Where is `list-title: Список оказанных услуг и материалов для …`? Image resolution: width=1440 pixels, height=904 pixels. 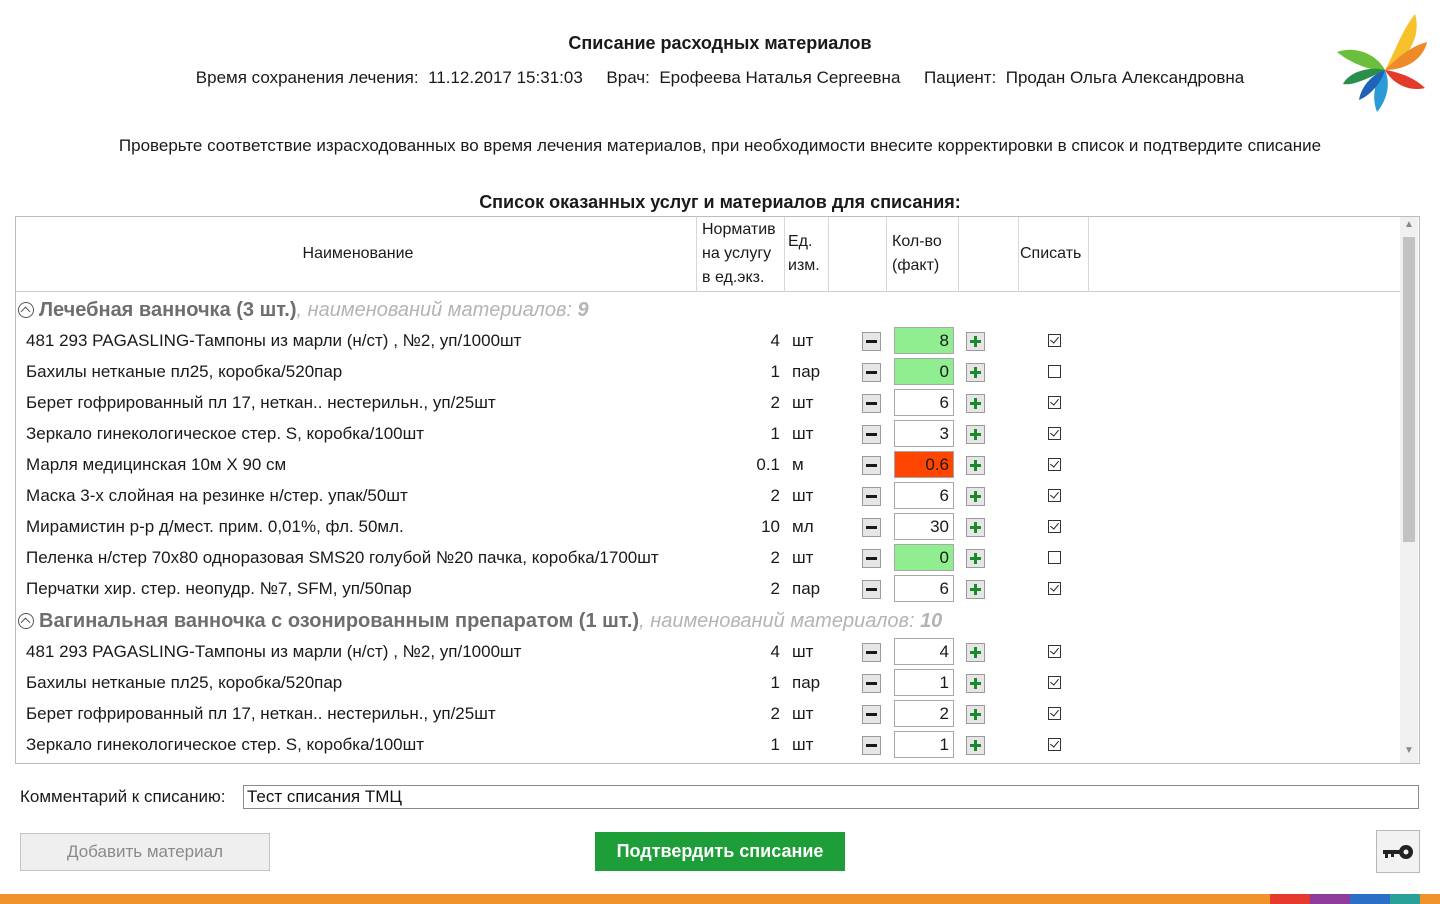
list-title: Список оказанных услуг и материалов для … is located at coordinates (720, 202).